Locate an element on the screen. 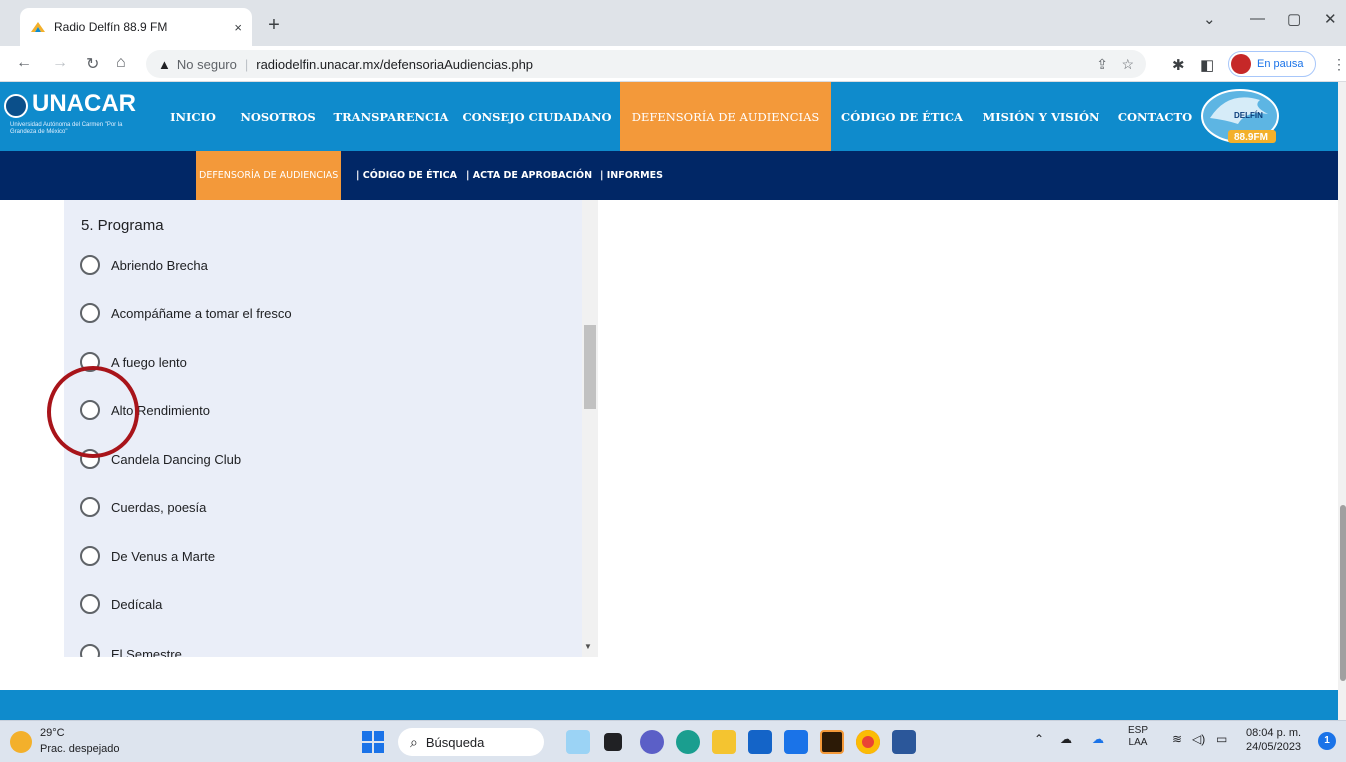 The height and width of the screenshot is (762, 1346). option-dedicala: Dedícala is located at coordinates (121, 604).